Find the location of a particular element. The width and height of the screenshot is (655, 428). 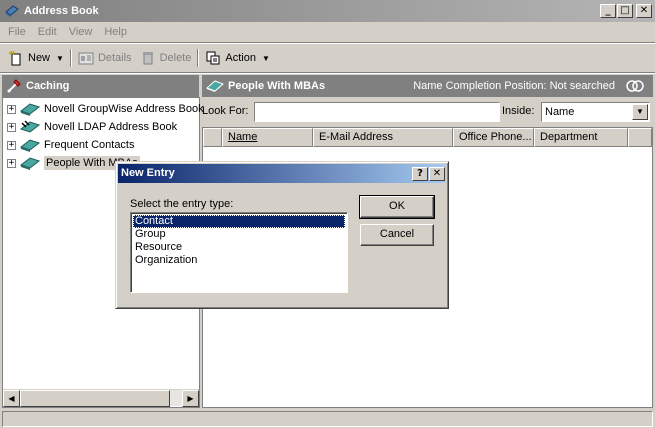

toolbar: New ▼ Details Delete Action ▼ is located at coordinates (139, 58).